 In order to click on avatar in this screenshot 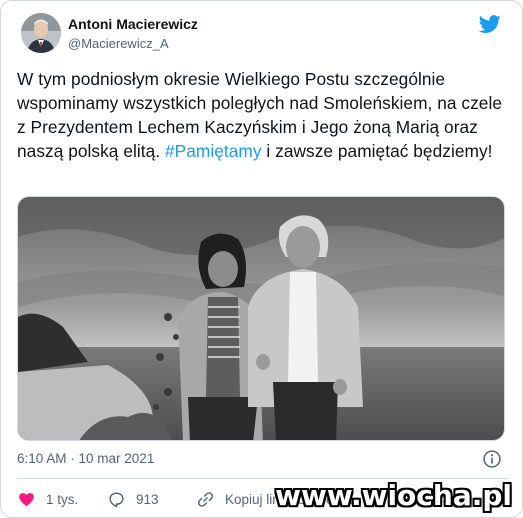, I will do `click(41, 33)`.